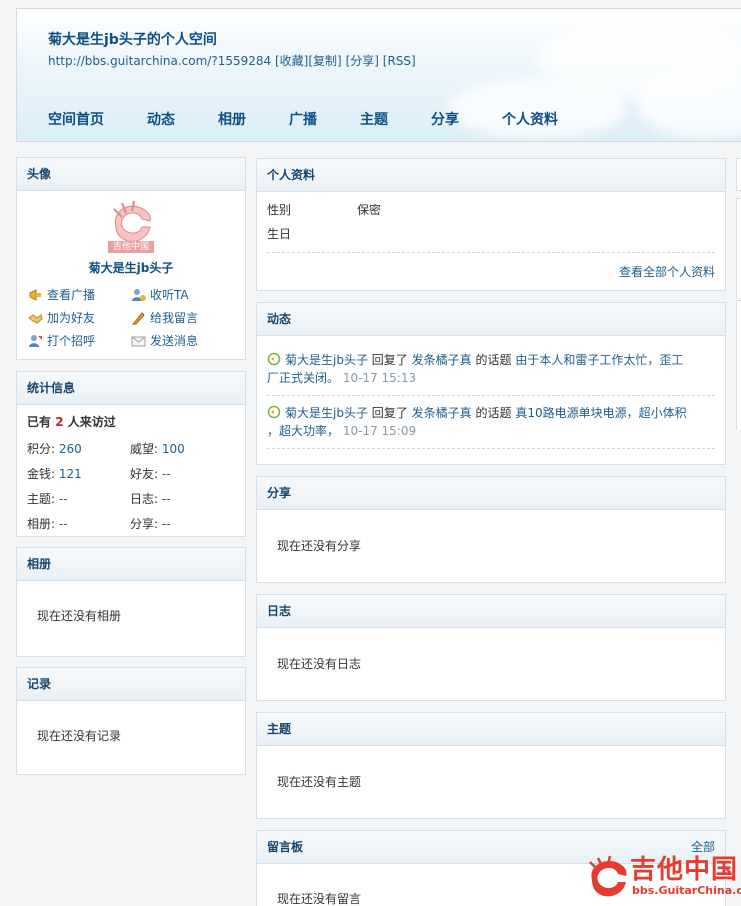 This screenshot has width=741, height=906. What do you see at coordinates (130, 247) in the screenshot?
I see `logo-text: 吉他中国` at bounding box center [130, 247].